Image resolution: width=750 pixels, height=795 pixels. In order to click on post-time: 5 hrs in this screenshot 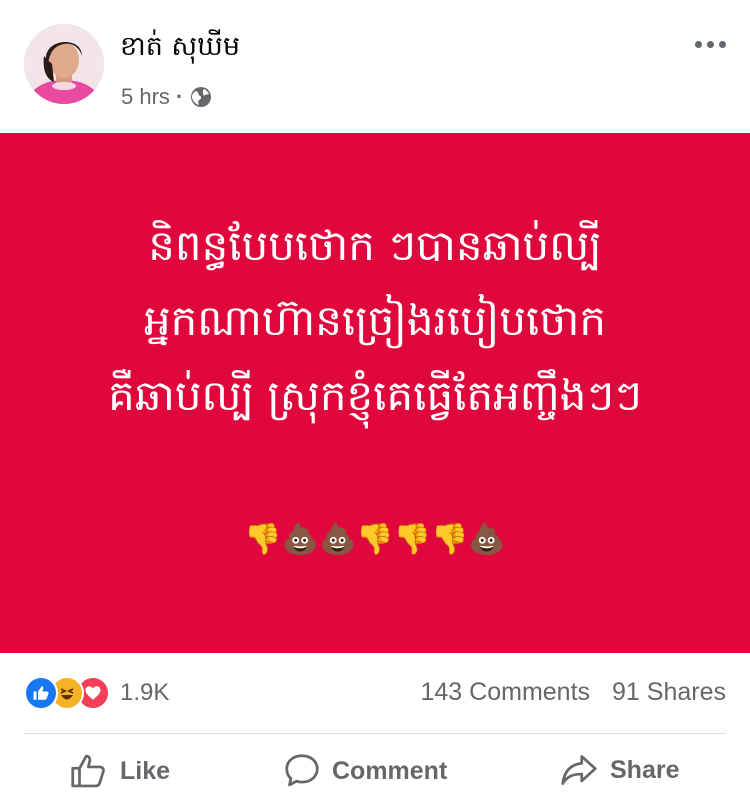, I will do `click(145, 97)`.